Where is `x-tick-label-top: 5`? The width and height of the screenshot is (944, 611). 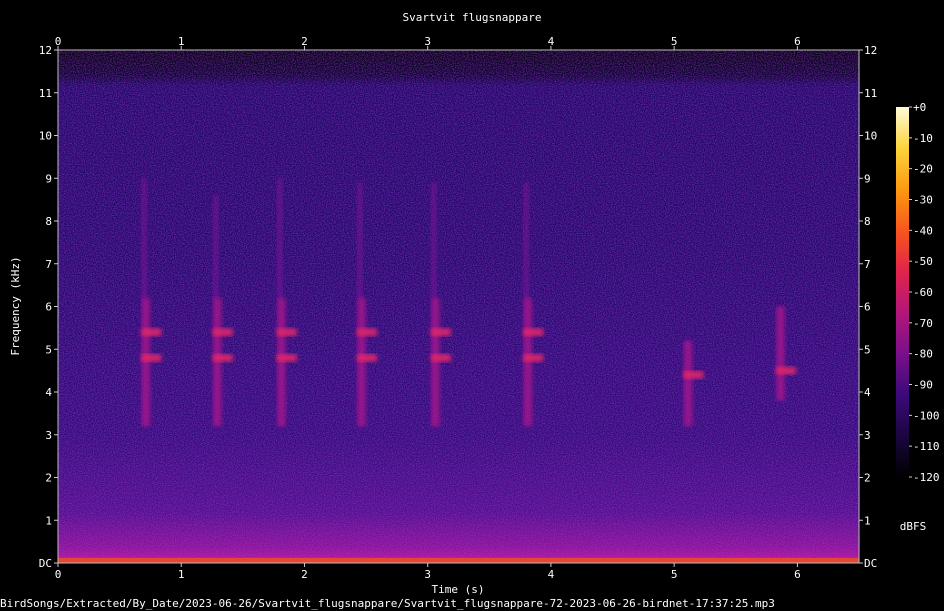
x-tick-label-top: 5 is located at coordinates (674, 41).